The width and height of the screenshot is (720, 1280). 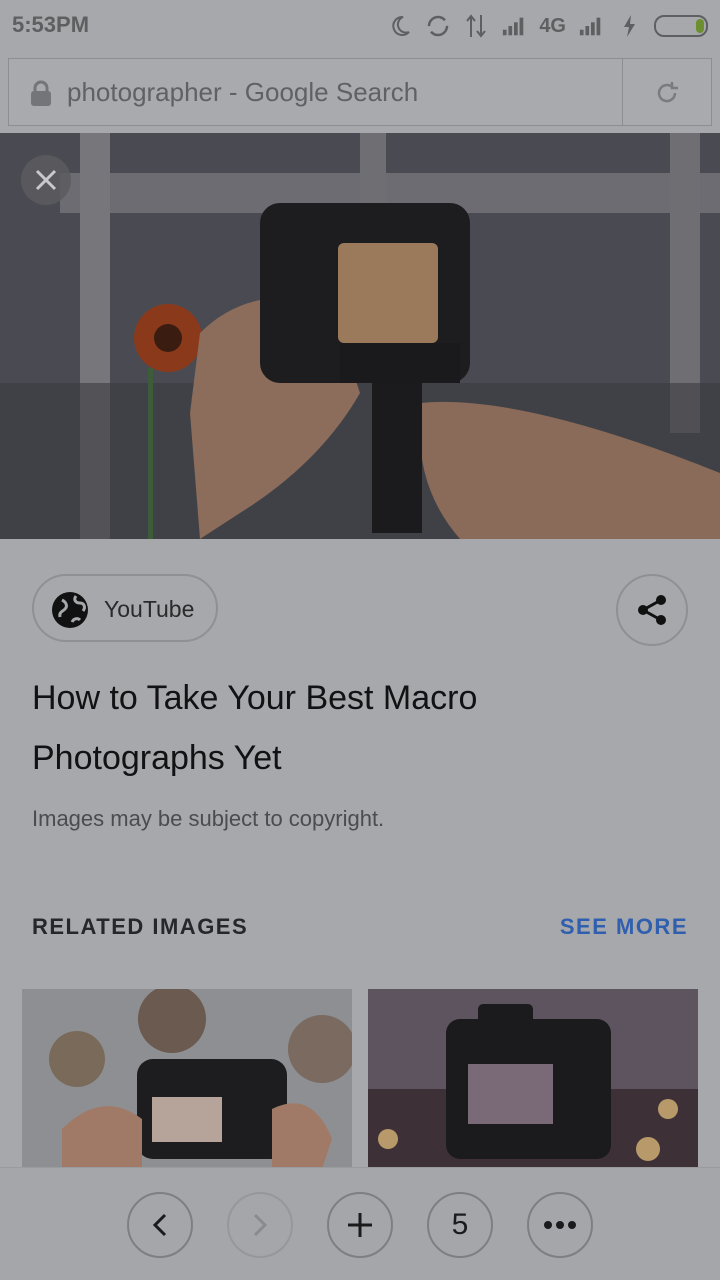 I want to click on close-icon, so click(x=46, y=180).